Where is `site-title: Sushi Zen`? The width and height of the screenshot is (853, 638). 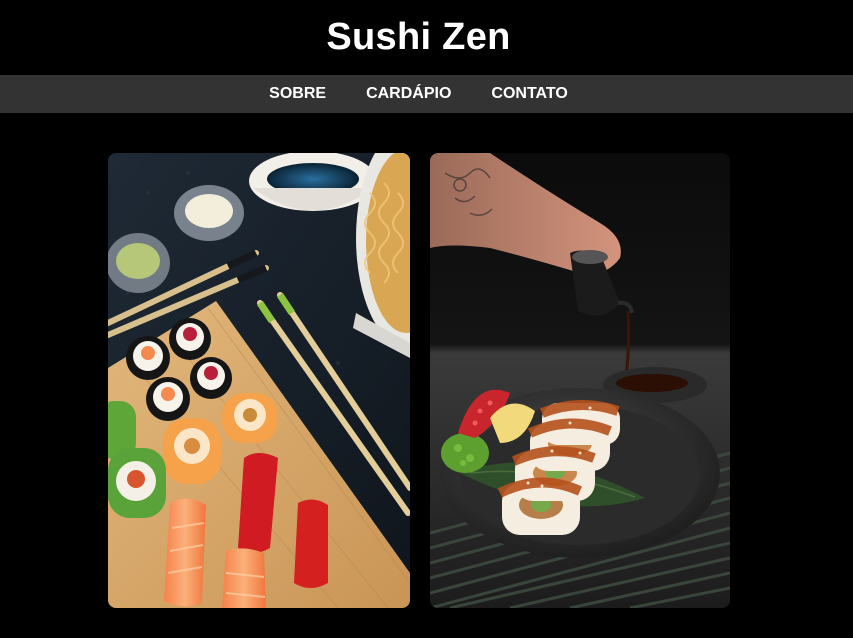
site-title: Sushi Zen is located at coordinates (418, 37).